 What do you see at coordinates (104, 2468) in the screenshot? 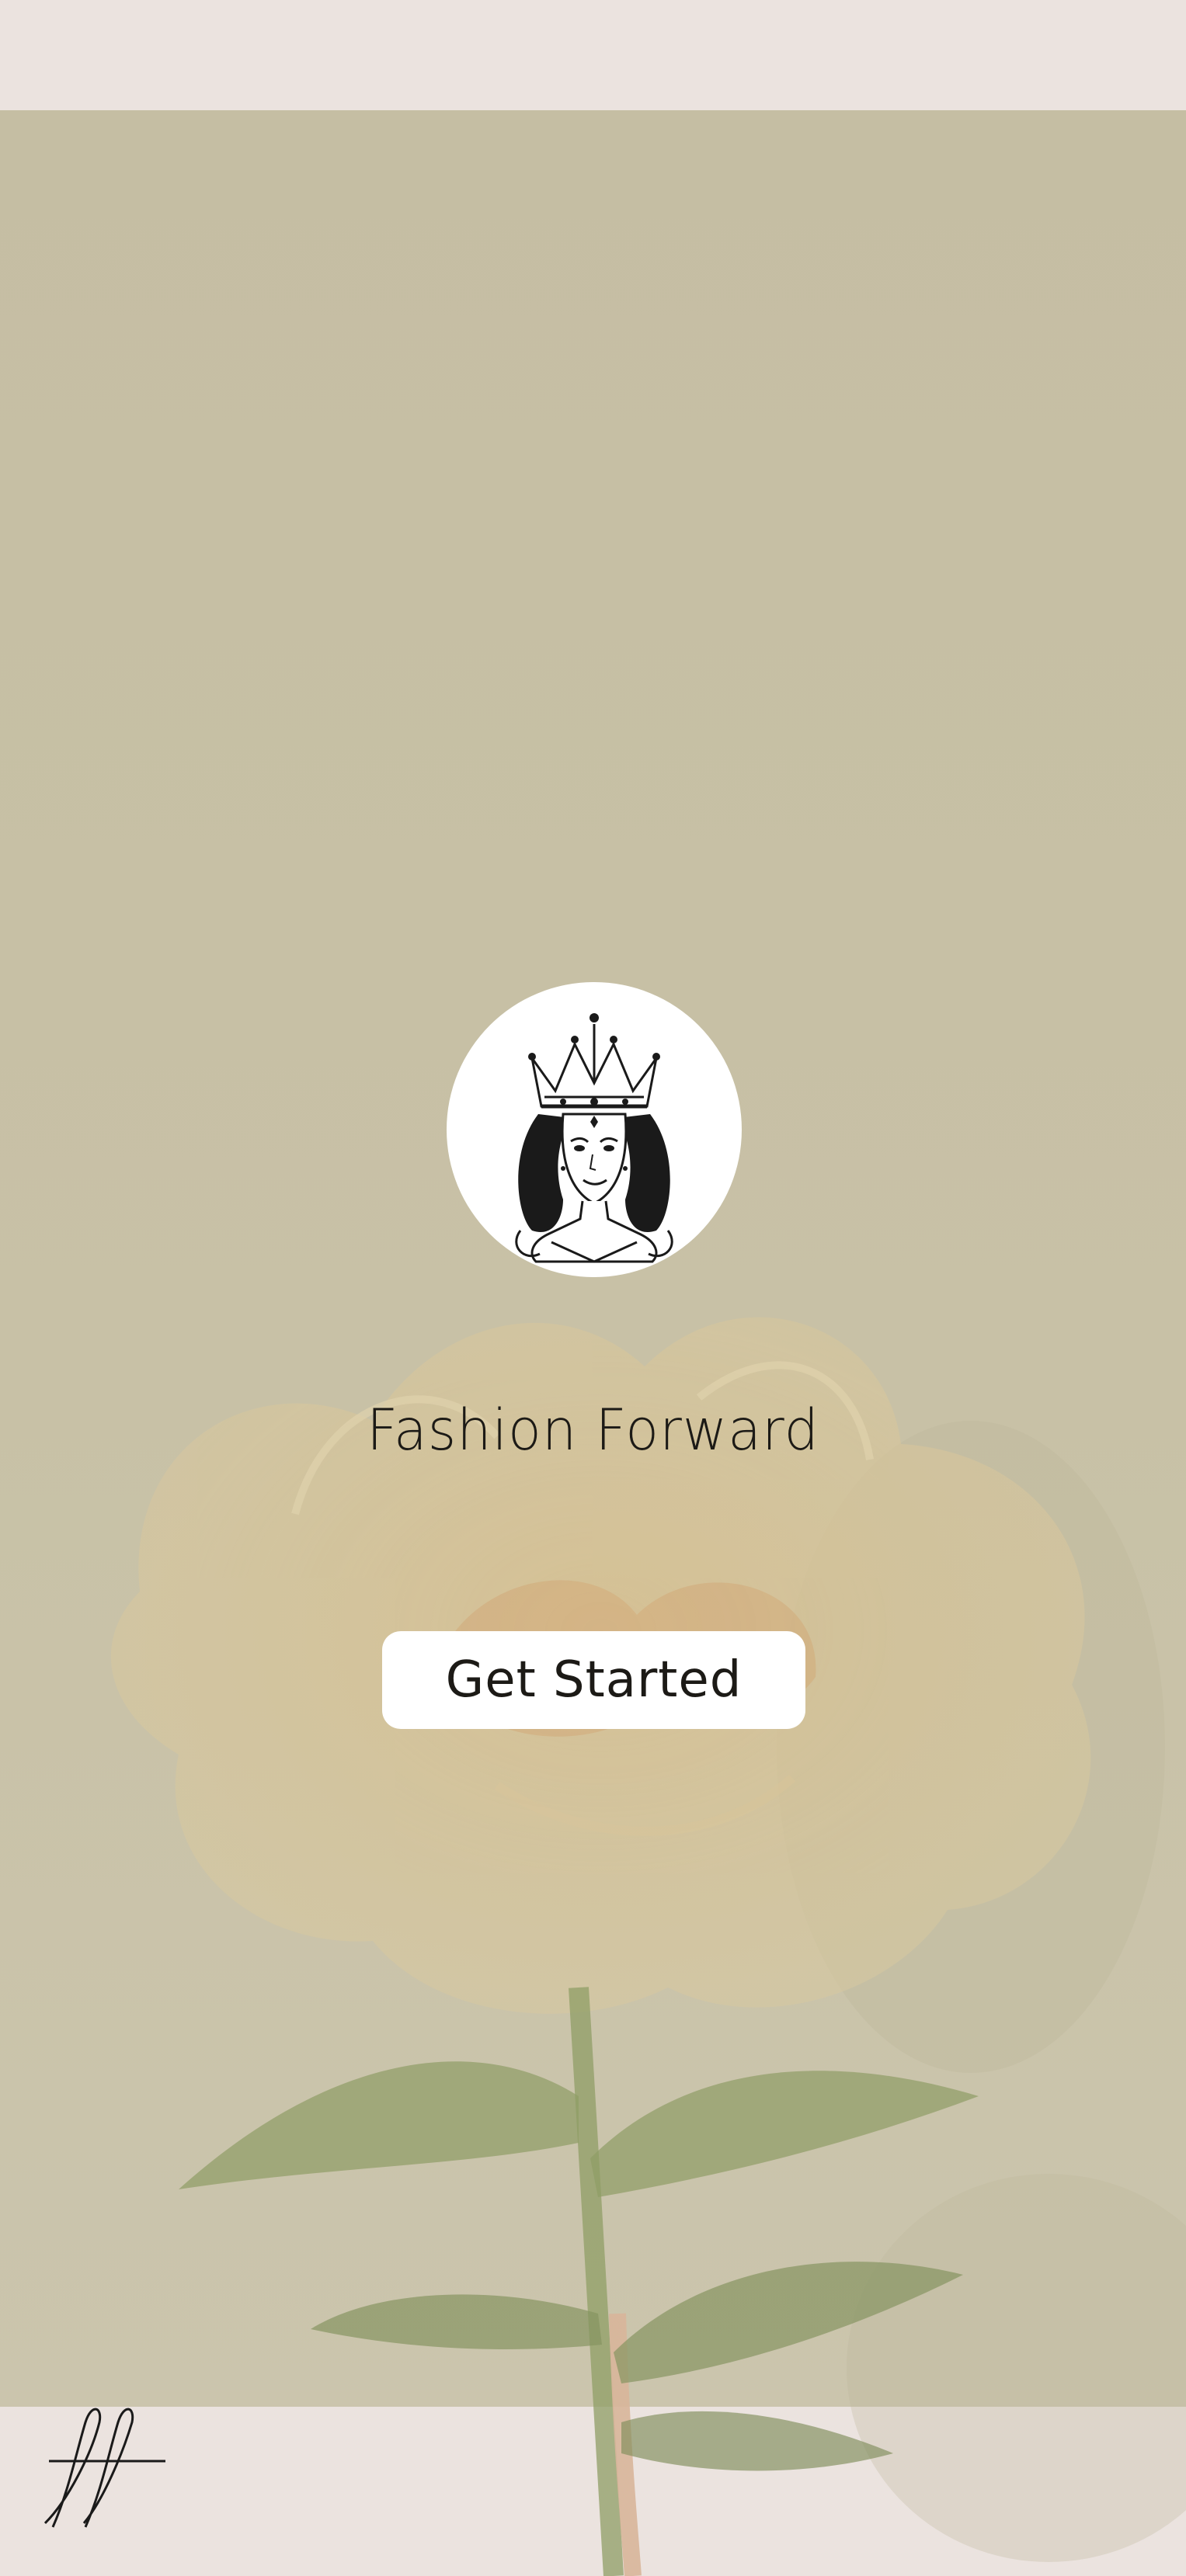
I see `ff-monogram-icon` at bounding box center [104, 2468].